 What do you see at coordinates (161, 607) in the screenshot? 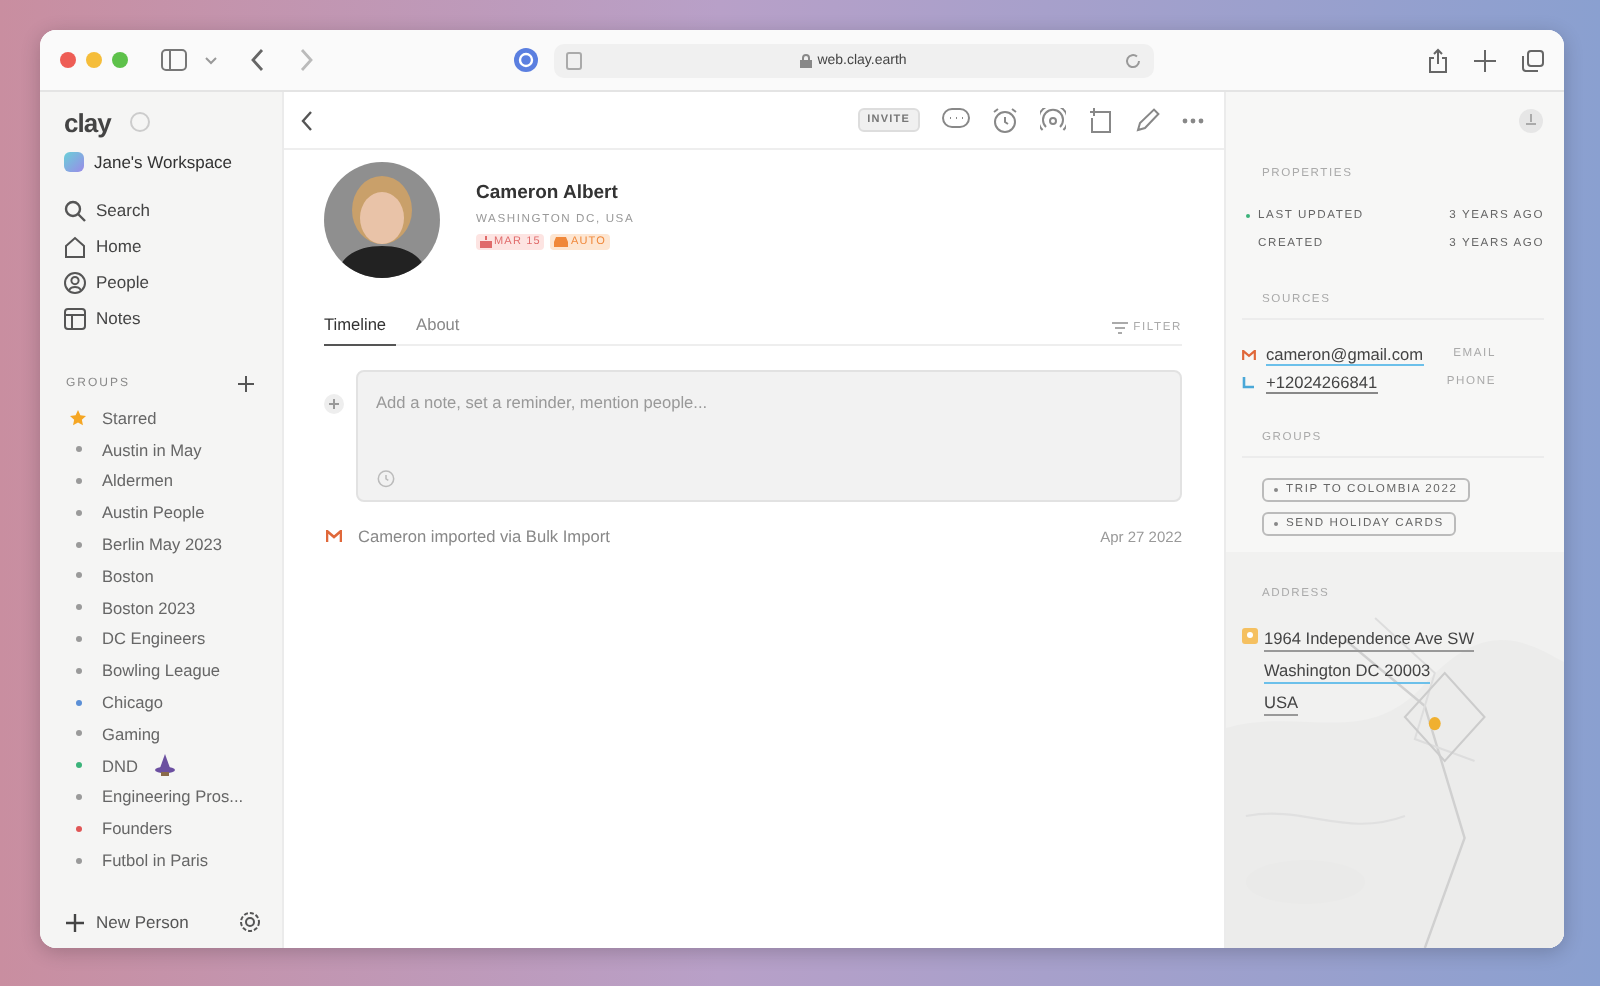
I see `sidebar-item: Boston 2023` at bounding box center [161, 607].